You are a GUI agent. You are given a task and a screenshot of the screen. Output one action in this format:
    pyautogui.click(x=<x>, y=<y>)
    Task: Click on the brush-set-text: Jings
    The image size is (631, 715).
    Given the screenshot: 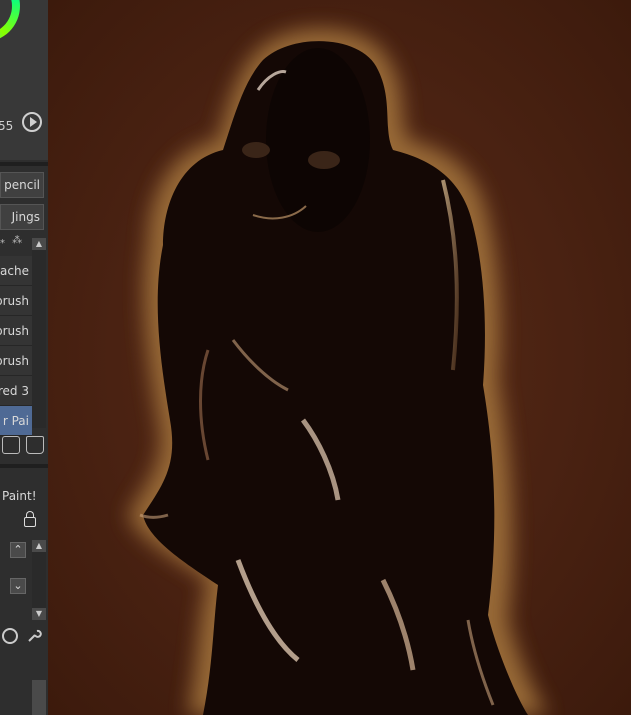 What is the action you would take?
    pyautogui.click(x=25, y=217)
    